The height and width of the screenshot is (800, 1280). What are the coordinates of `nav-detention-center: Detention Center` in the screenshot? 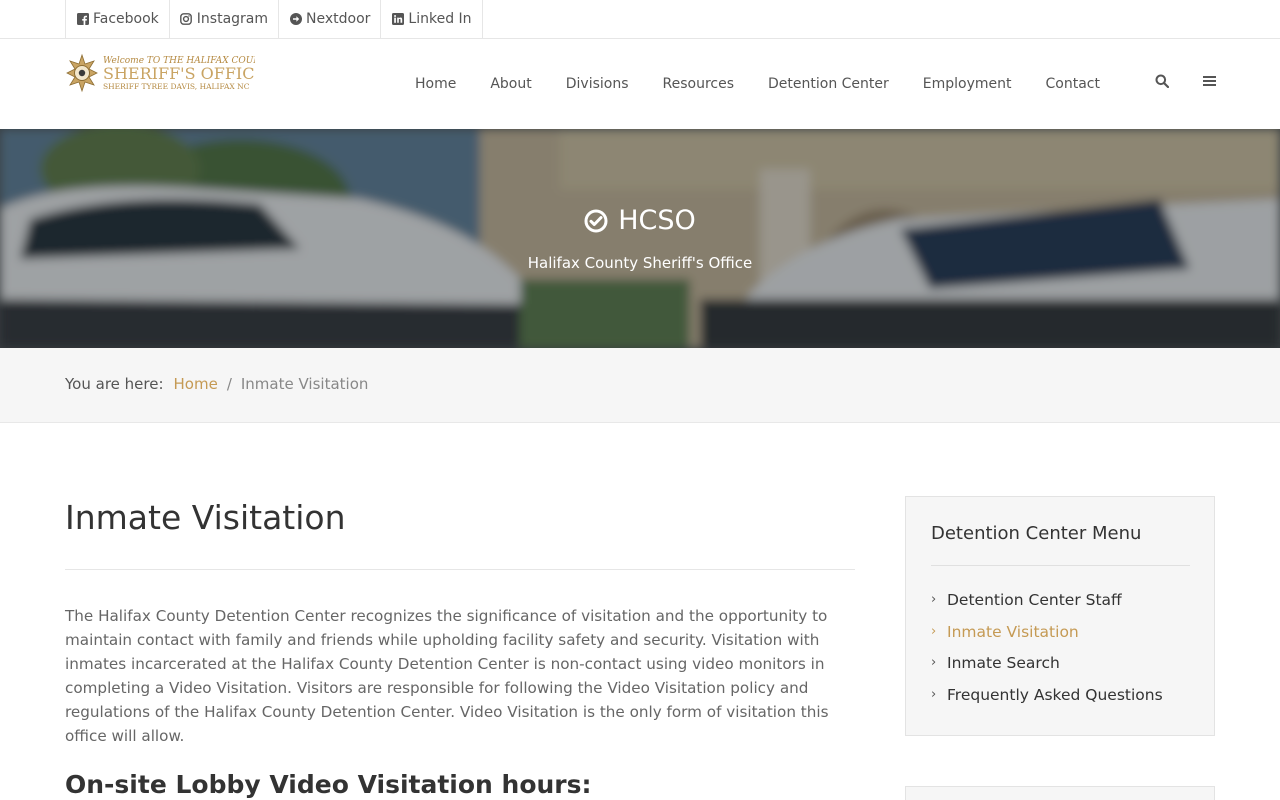 It's located at (828, 84).